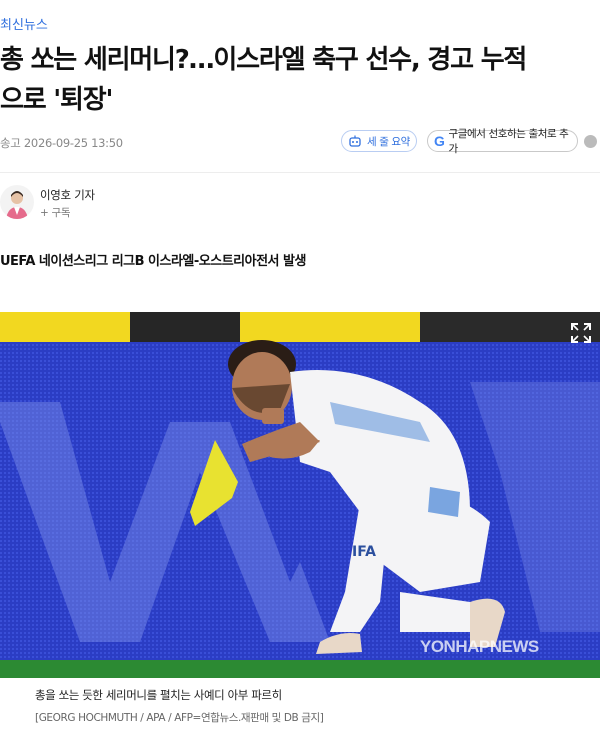 Image resolution: width=600 pixels, height=731 pixels. What do you see at coordinates (581, 333) in the screenshot?
I see `expand-icon` at bounding box center [581, 333].